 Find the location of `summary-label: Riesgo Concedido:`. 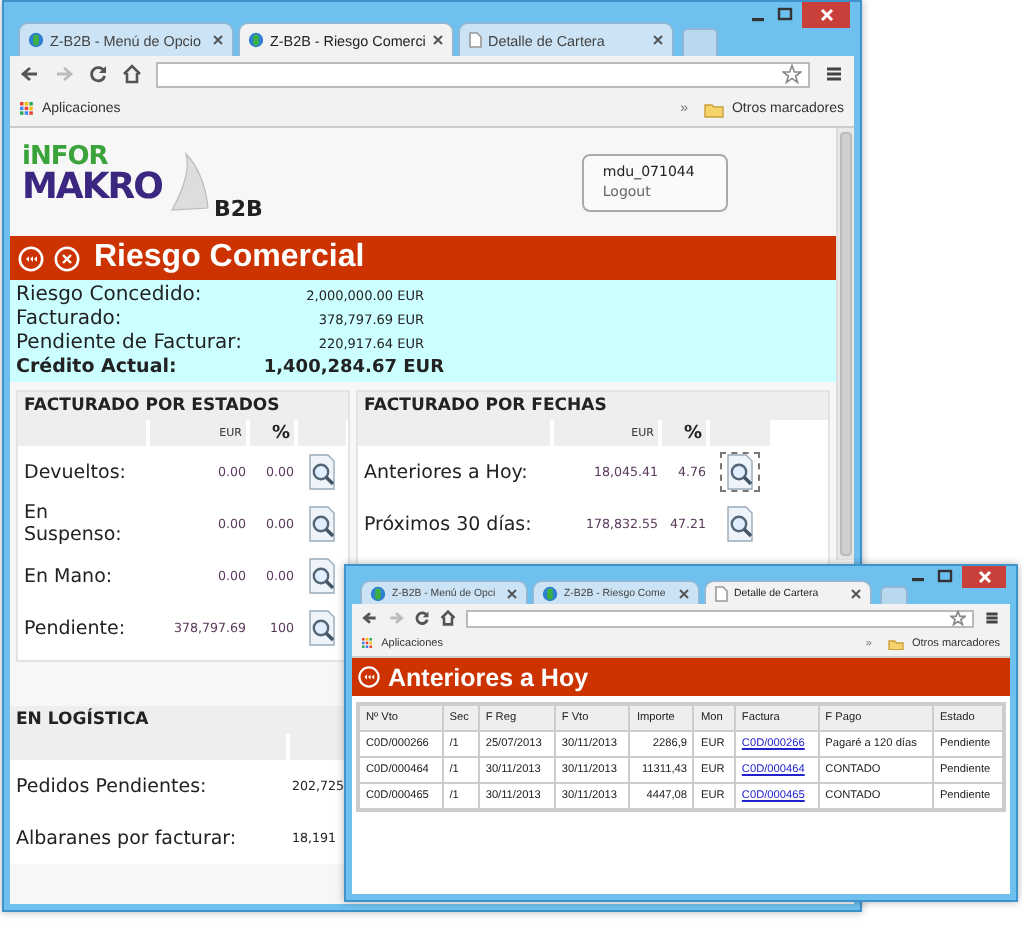

summary-label: Riesgo Concedido: is located at coordinates (110, 295).